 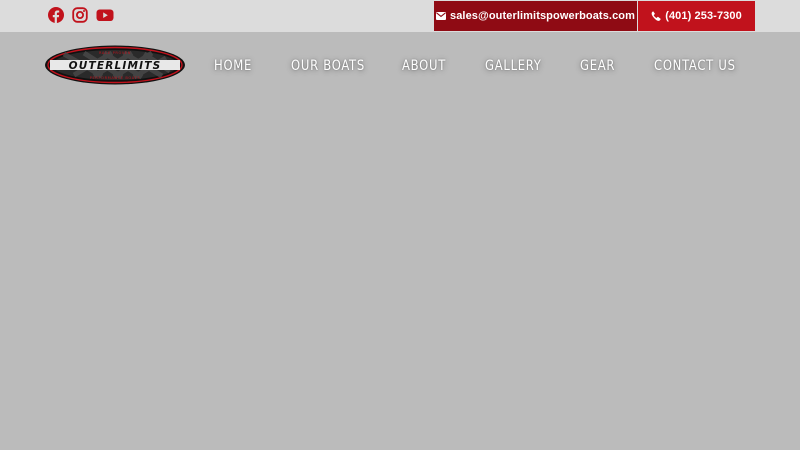 What do you see at coordinates (424, 66) in the screenshot?
I see `nav-about: ABOUT` at bounding box center [424, 66].